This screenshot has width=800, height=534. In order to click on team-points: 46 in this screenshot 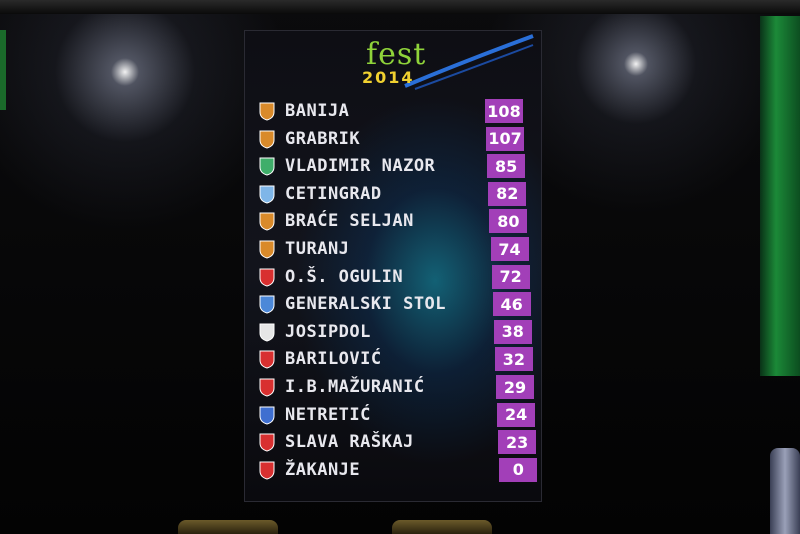, I will do `click(511, 304)`.